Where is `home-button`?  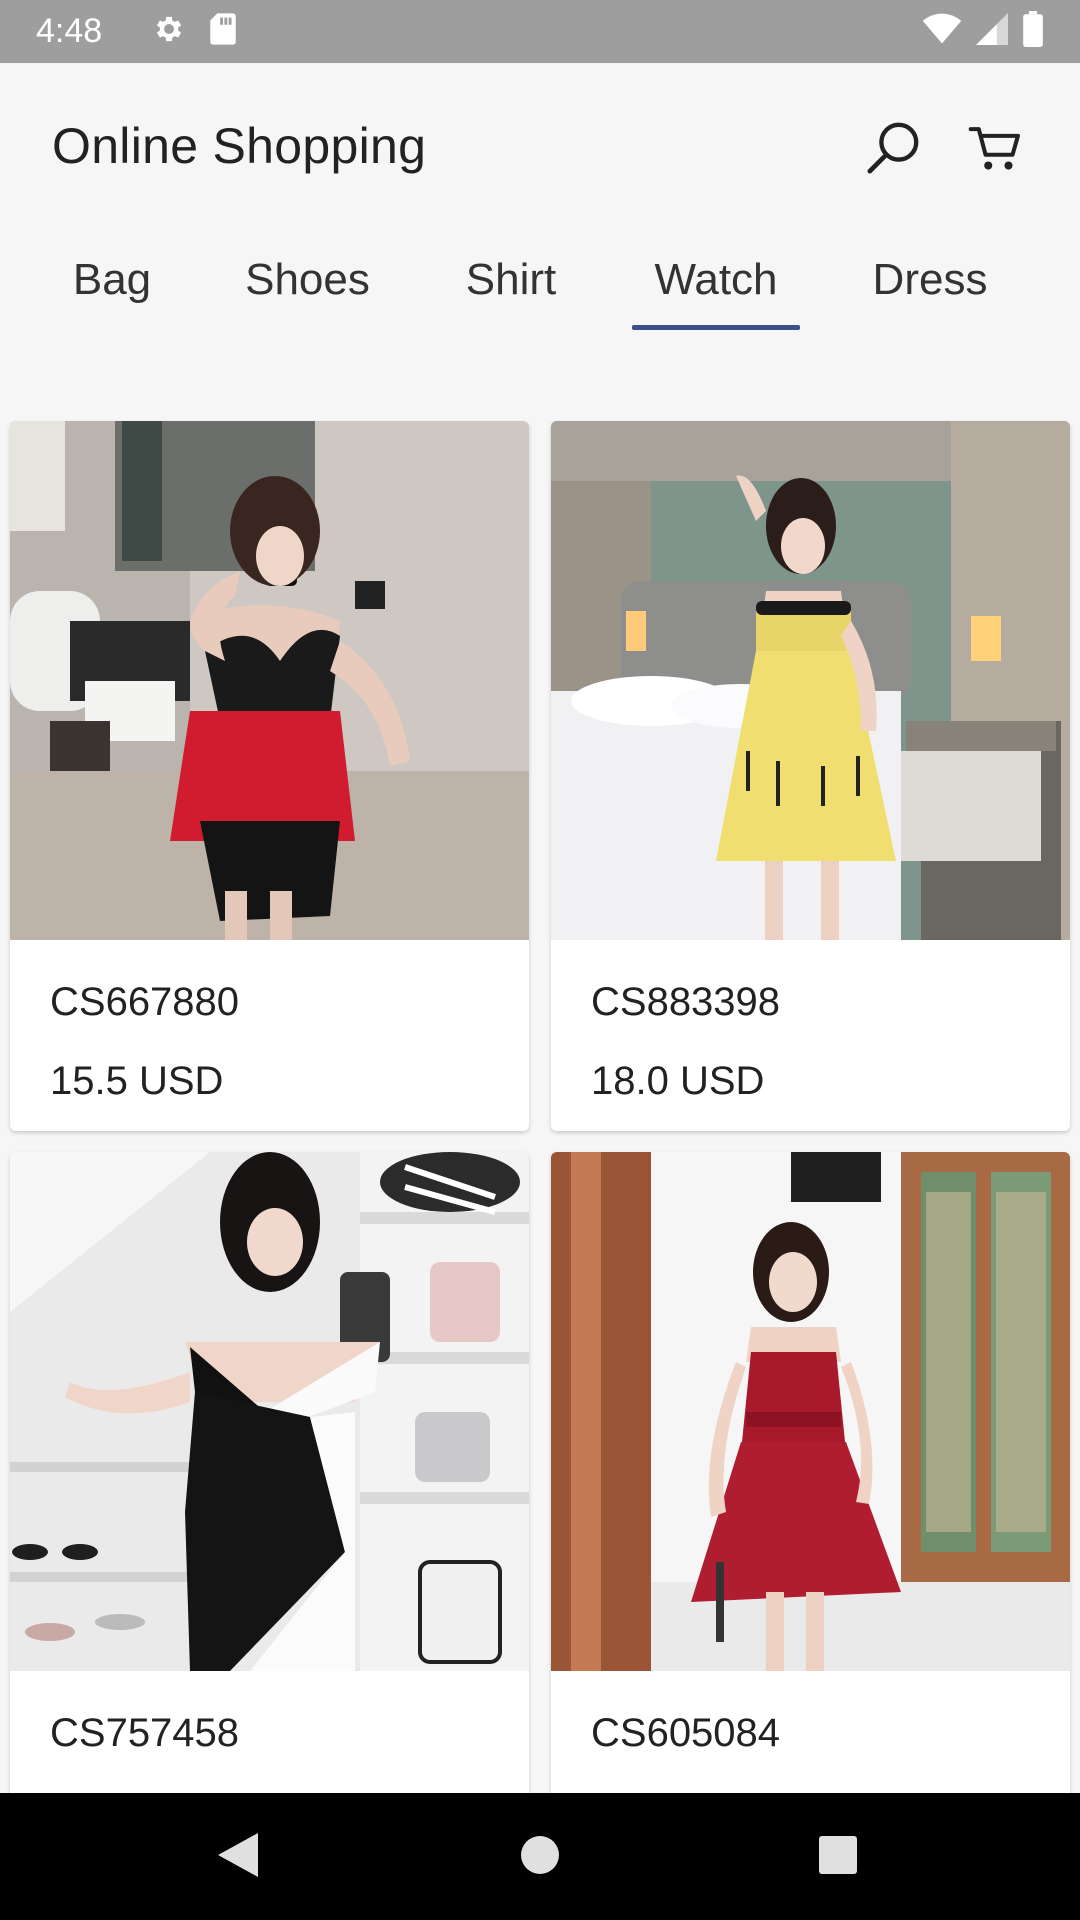 home-button is located at coordinates (540, 1857).